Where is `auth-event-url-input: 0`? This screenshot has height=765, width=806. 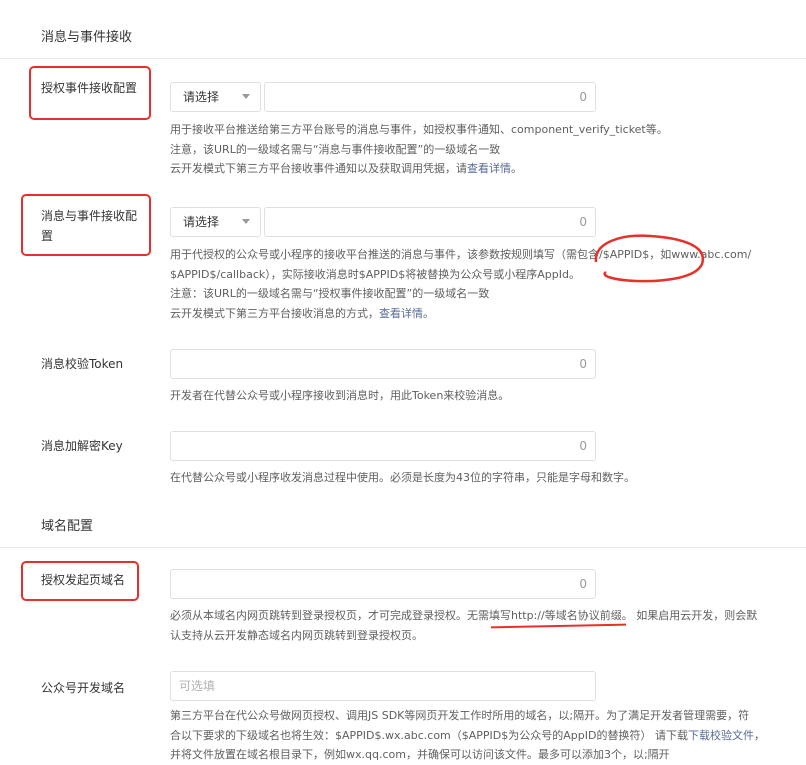 auth-event-url-input: 0 is located at coordinates (430, 97).